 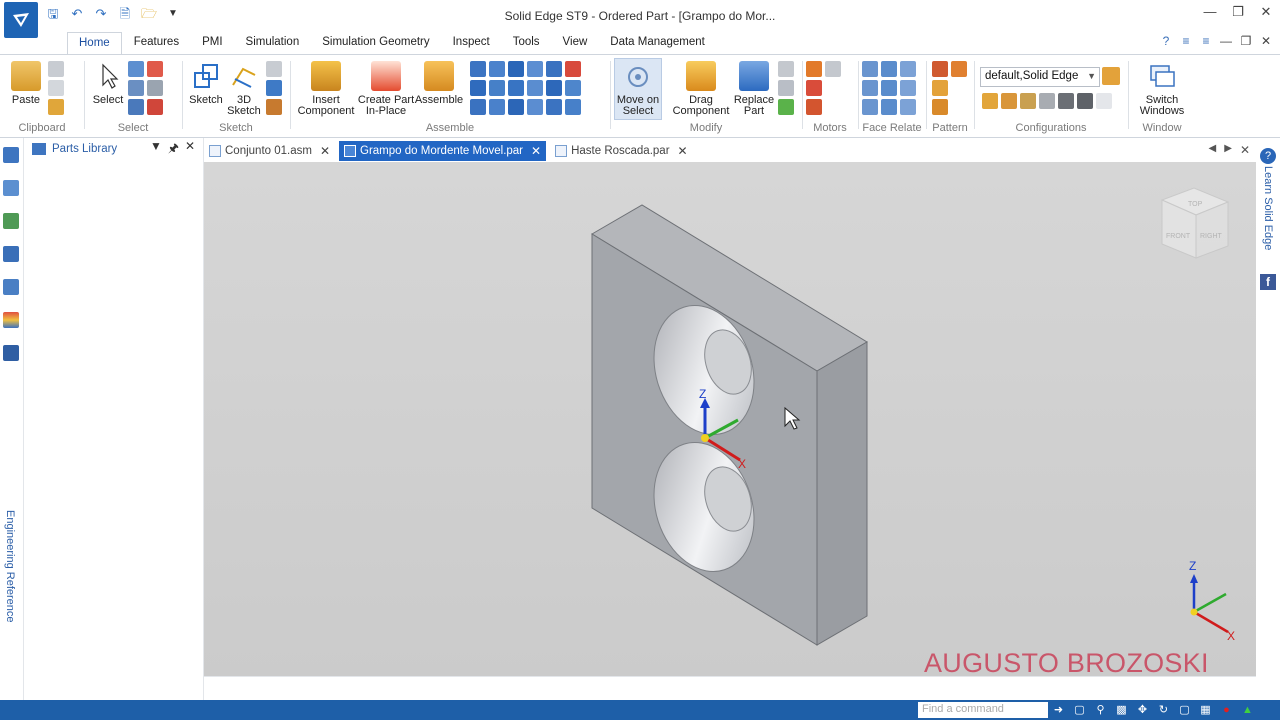 What do you see at coordinates (274, 69) in the screenshot?
I see `sketch-copy-icon` at bounding box center [274, 69].